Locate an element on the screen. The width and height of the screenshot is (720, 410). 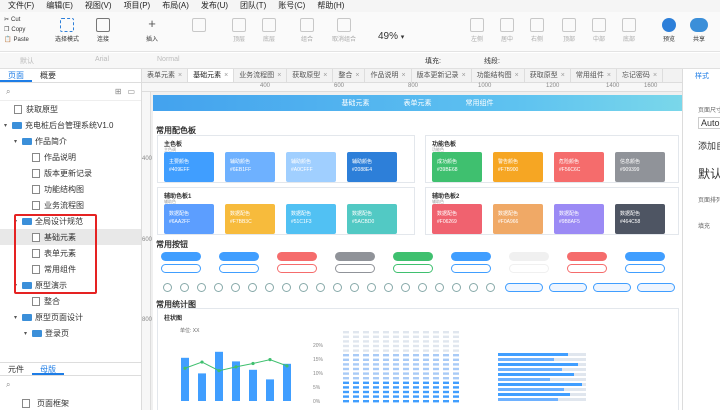
insert-button: + 插入 is located at coordinates (152, 30).